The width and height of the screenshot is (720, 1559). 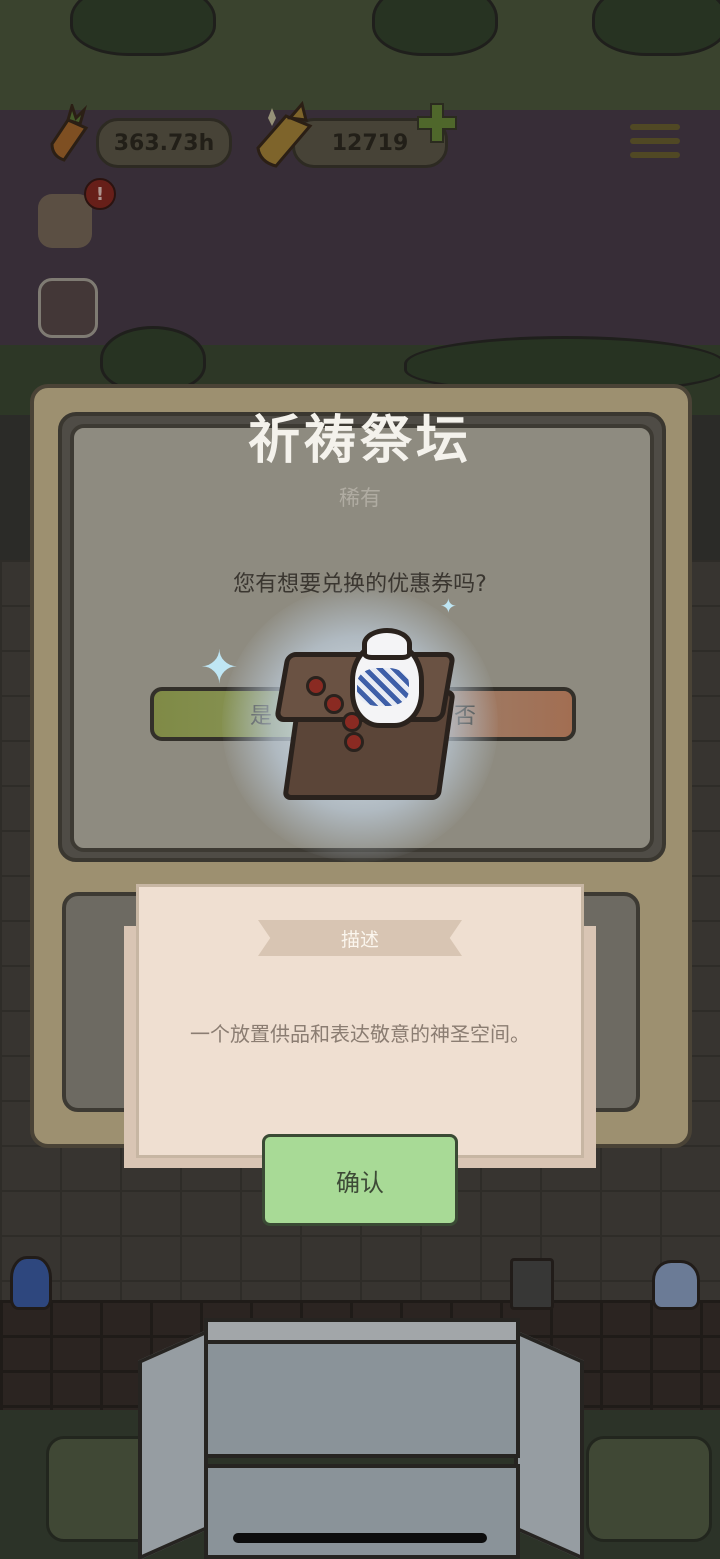 What do you see at coordinates (360, 1538) in the screenshot?
I see `home-indicator` at bounding box center [360, 1538].